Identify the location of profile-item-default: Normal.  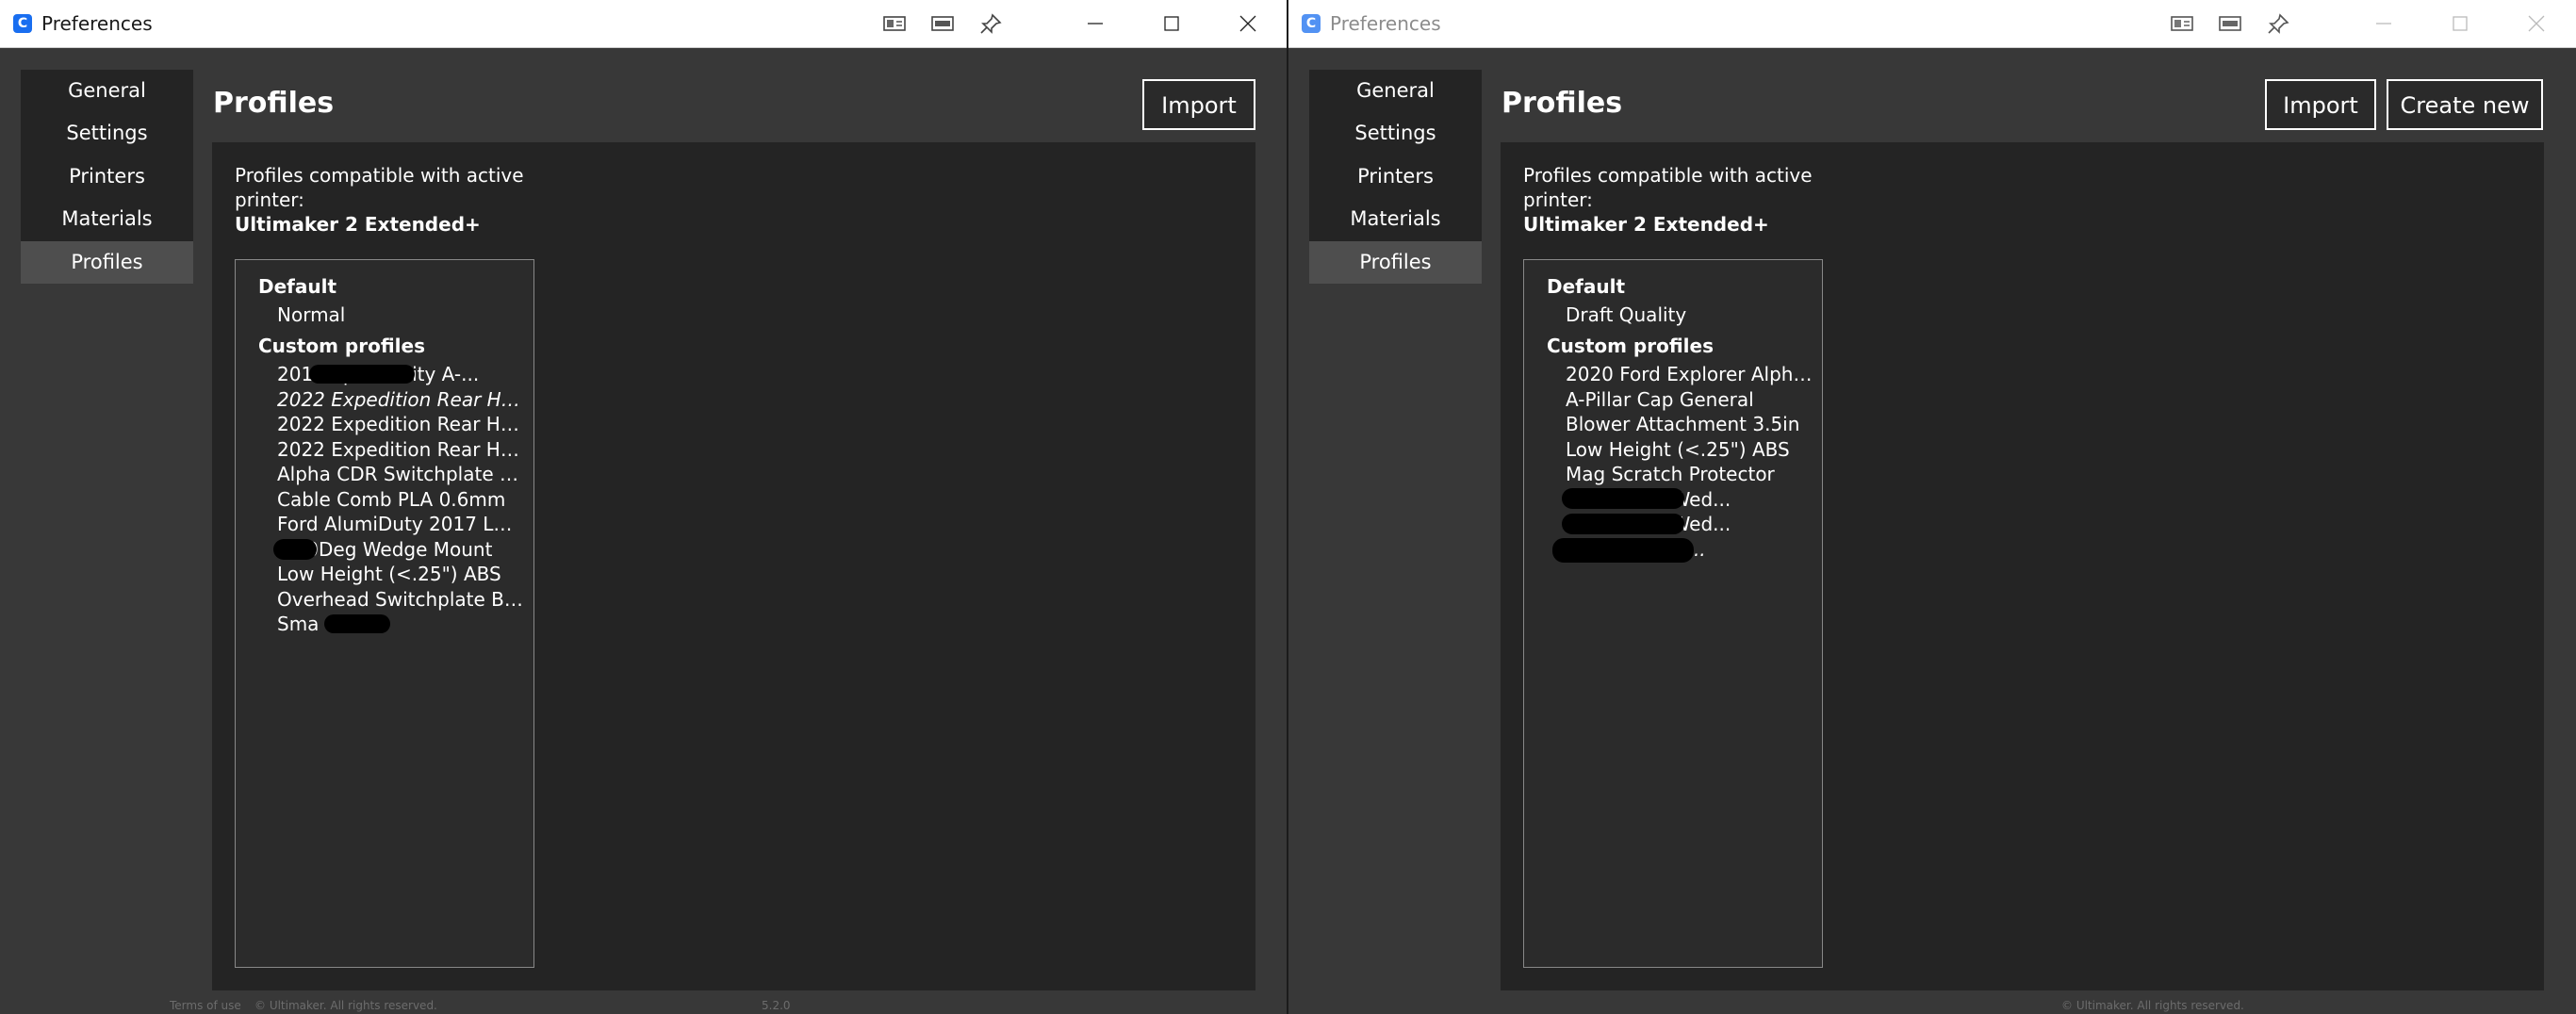
(400, 315).